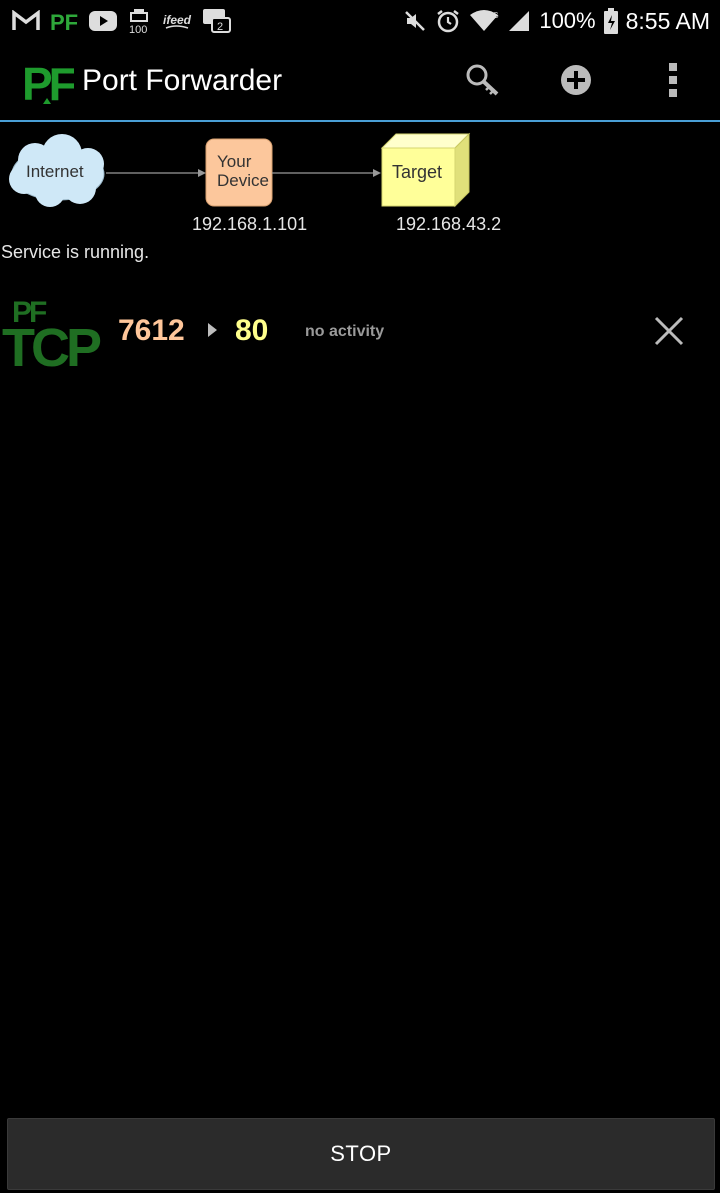 The width and height of the screenshot is (720, 1193). Describe the element at coordinates (140, 21) in the screenshot. I see `battery-100-icon: 100` at that location.